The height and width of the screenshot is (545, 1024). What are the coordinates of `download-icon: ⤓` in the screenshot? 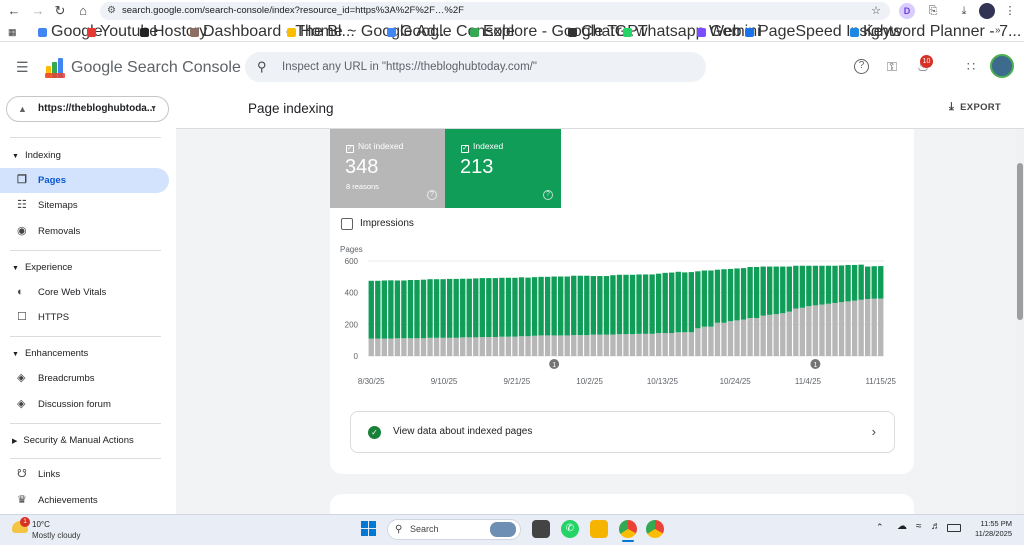 It's located at (964, 11).